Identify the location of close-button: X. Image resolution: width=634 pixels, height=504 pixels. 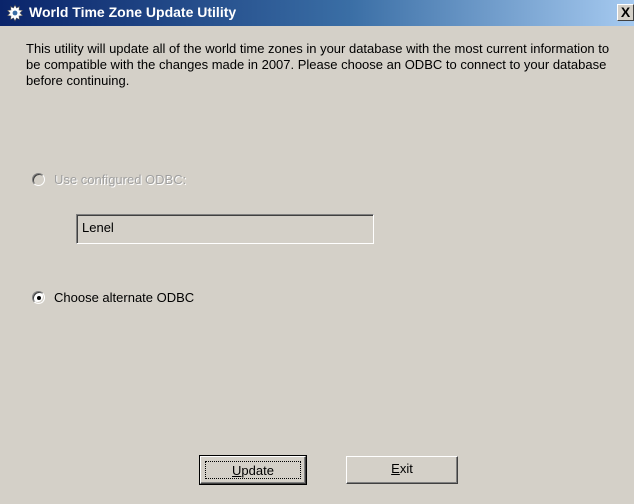
(625, 12).